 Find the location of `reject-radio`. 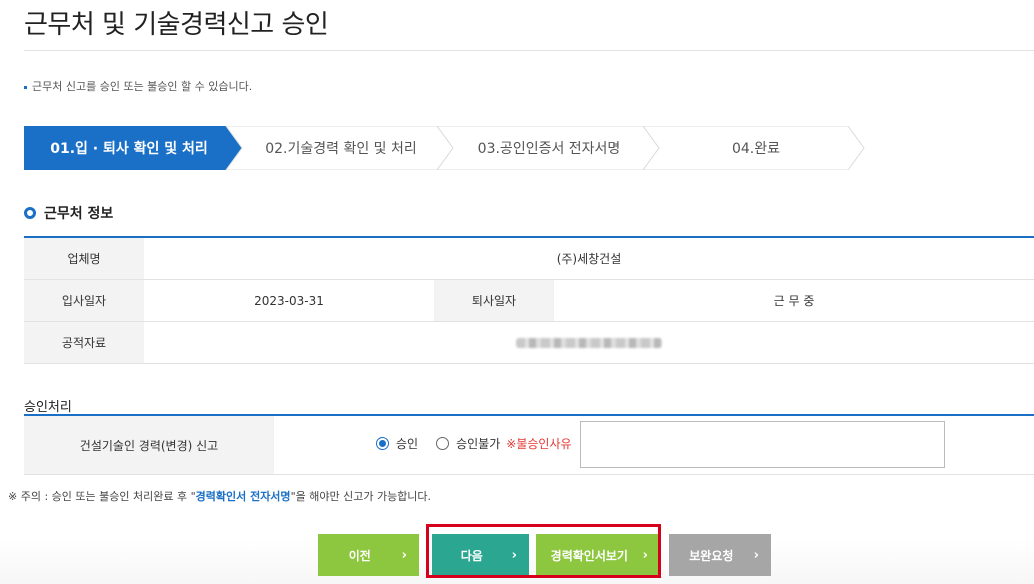

reject-radio is located at coordinates (443, 443).